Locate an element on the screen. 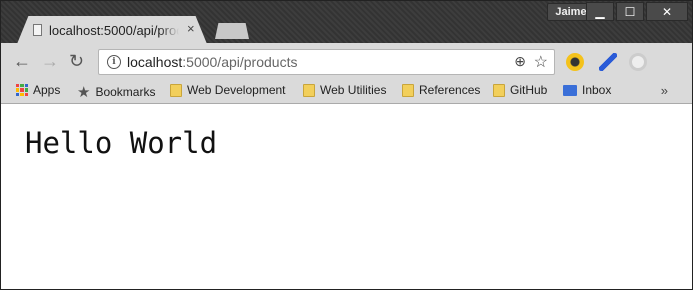 This screenshot has width=693, height=290. info-icon: i is located at coordinates (114, 62).